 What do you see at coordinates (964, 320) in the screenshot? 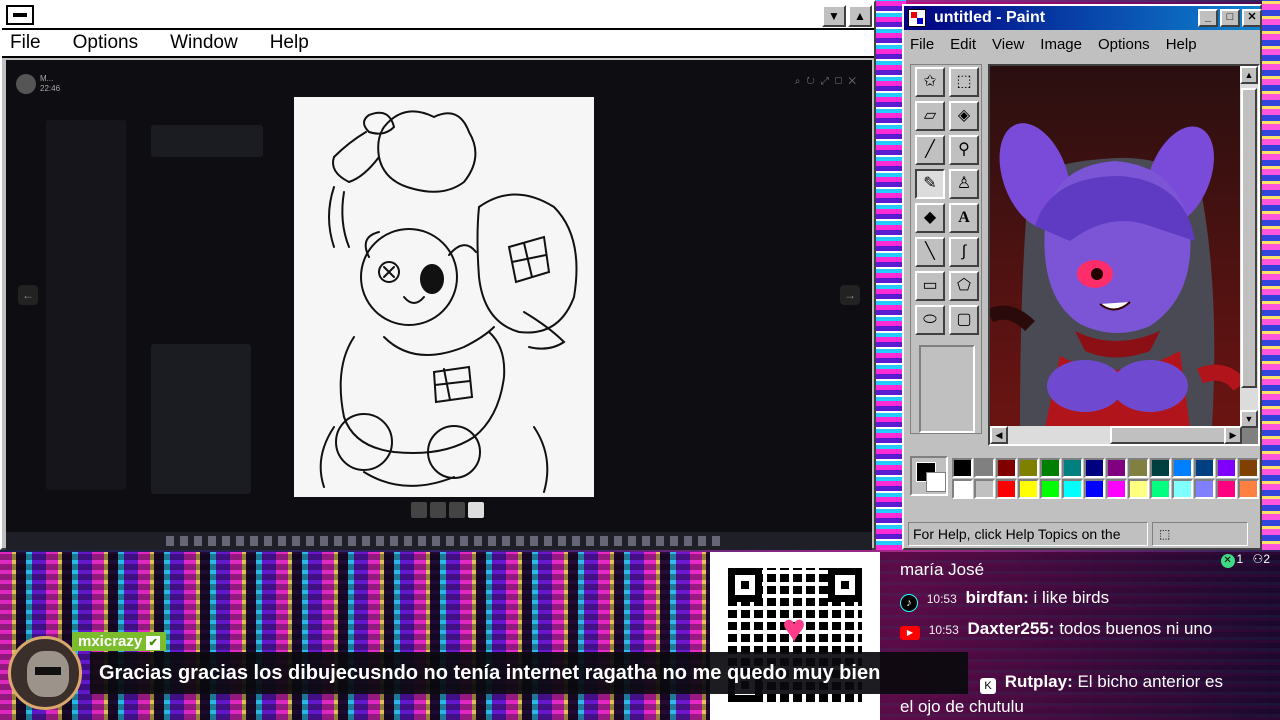
I see `rounded-rect-icon: ▢` at bounding box center [964, 320].